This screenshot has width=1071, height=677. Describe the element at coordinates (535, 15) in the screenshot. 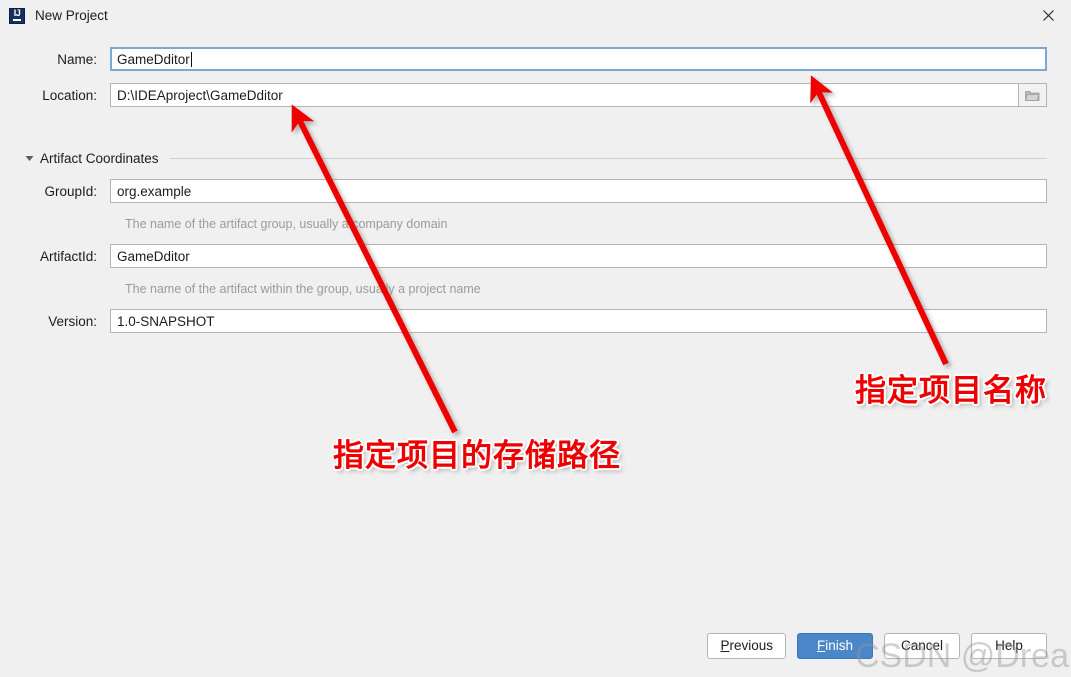

I see `title-bar: New Project` at that location.